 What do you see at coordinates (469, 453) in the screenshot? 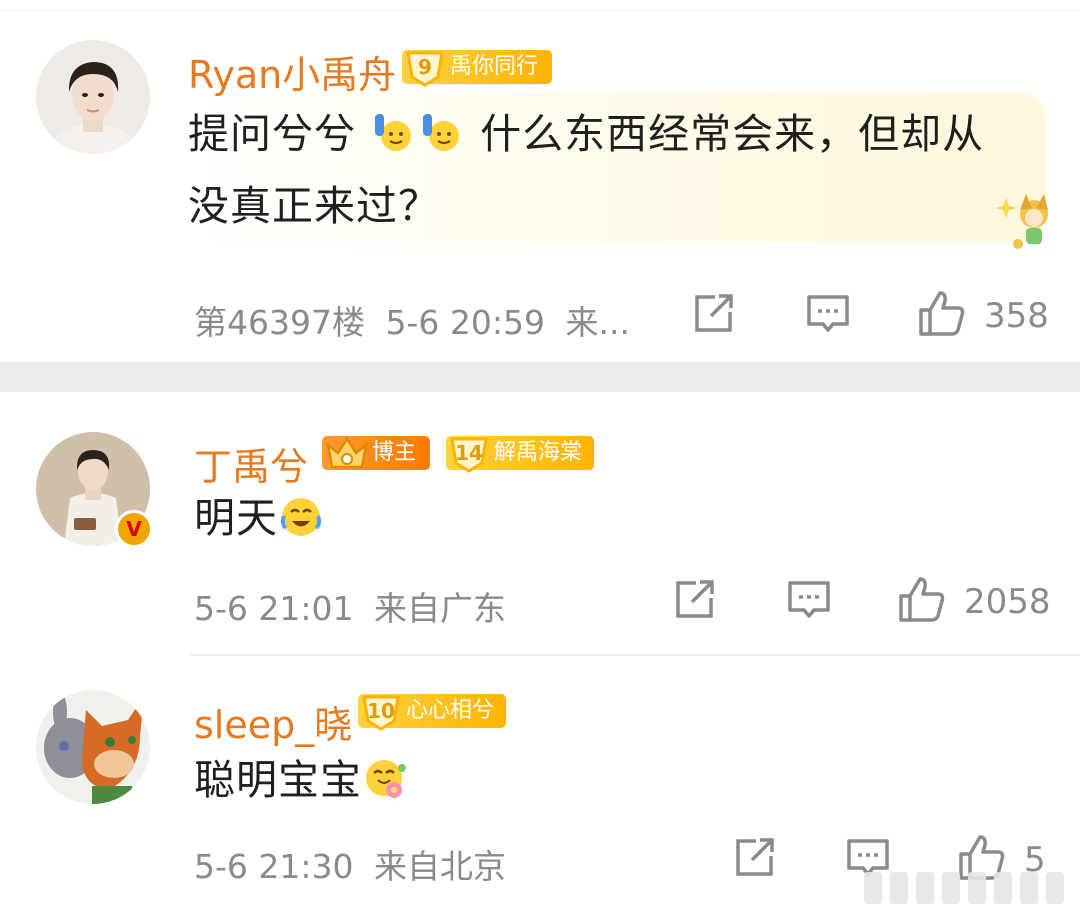
I see `fan-level-icon: 14` at bounding box center [469, 453].